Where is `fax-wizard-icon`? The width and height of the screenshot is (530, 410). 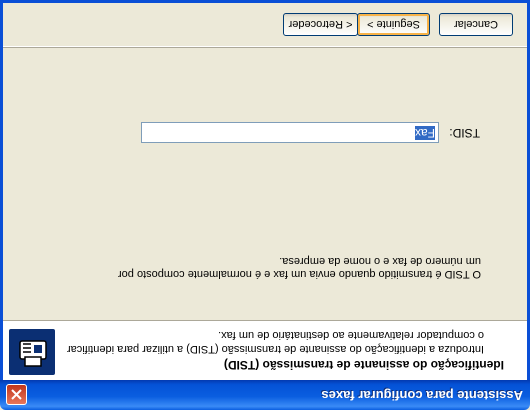 fax-wizard-icon is located at coordinates (32, 352).